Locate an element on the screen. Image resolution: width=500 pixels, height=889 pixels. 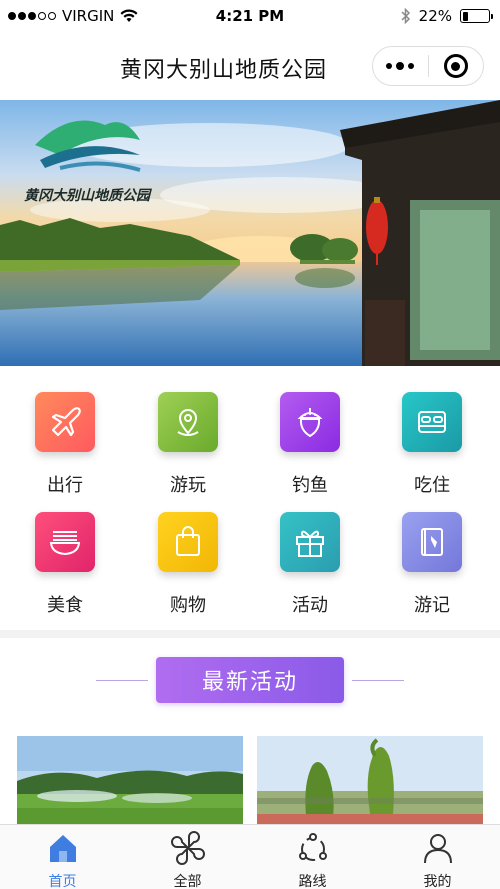
user-icon is located at coordinates (437, 849).